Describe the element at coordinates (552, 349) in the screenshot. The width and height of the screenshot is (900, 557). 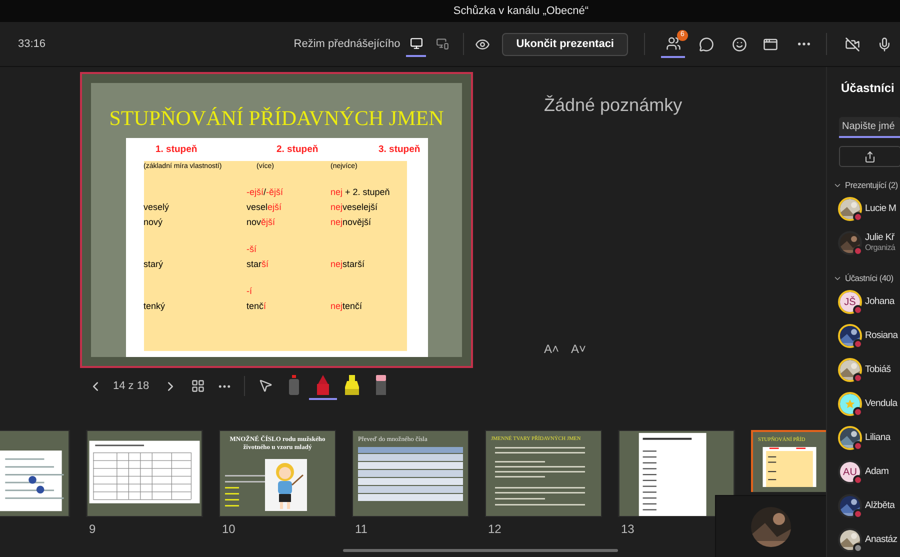
I see `font-size-button: A˄` at that location.